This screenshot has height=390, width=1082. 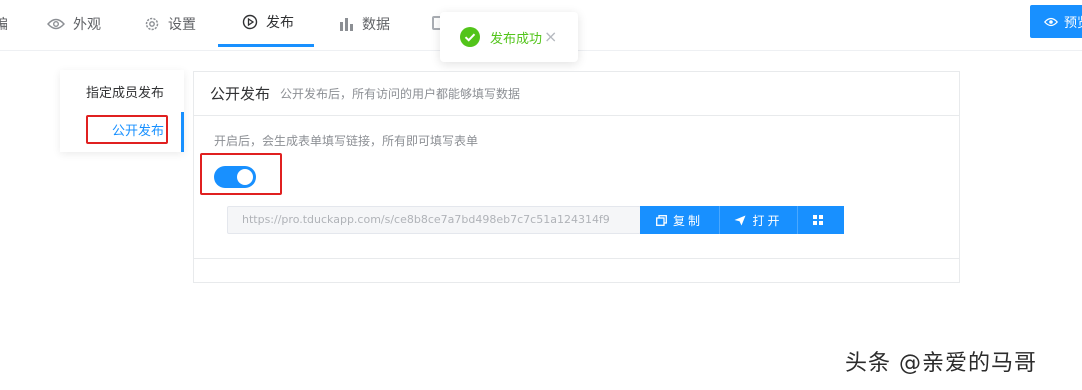 What do you see at coordinates (122, 91) in the screenshot?
I see `side-item-member-publish: 指定成员发布` at bounding box center [122, 91].